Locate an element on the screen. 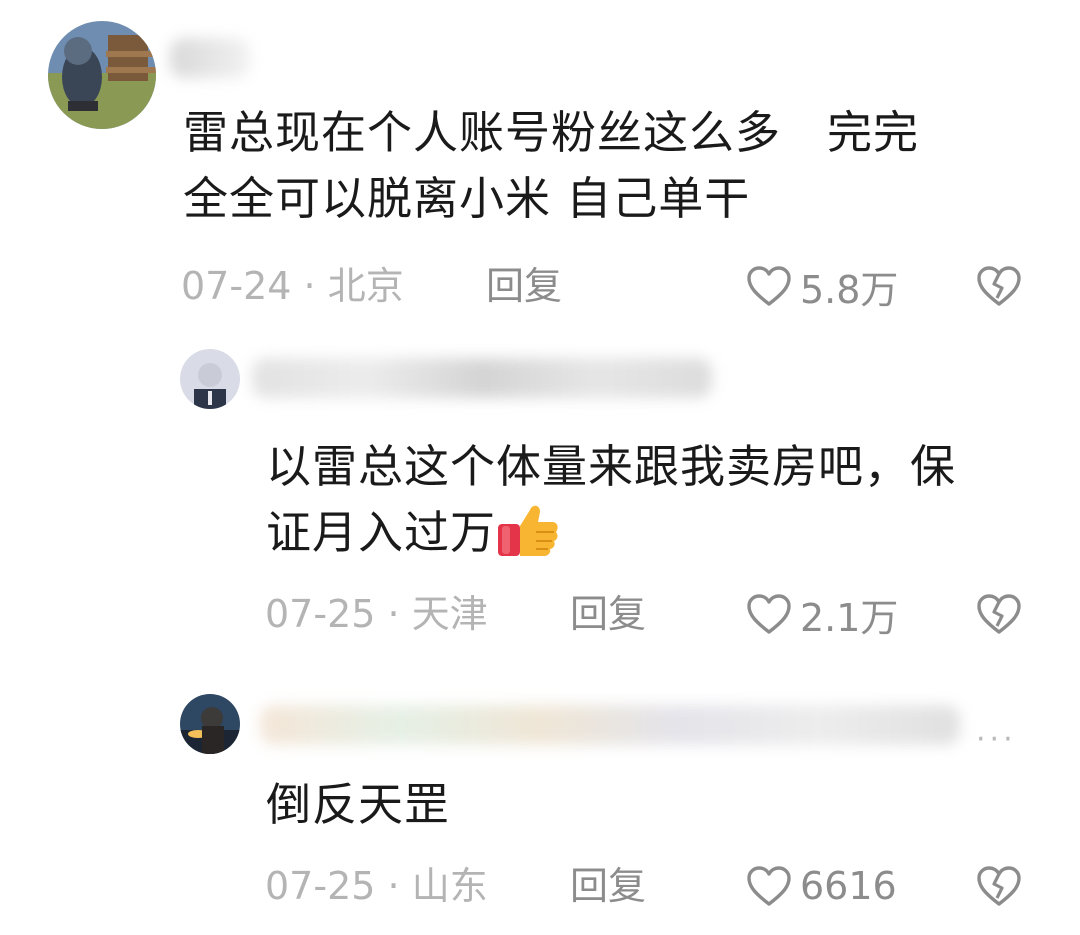  comment-text-line: 倒反天罡 is located at coordinates (358, 804).